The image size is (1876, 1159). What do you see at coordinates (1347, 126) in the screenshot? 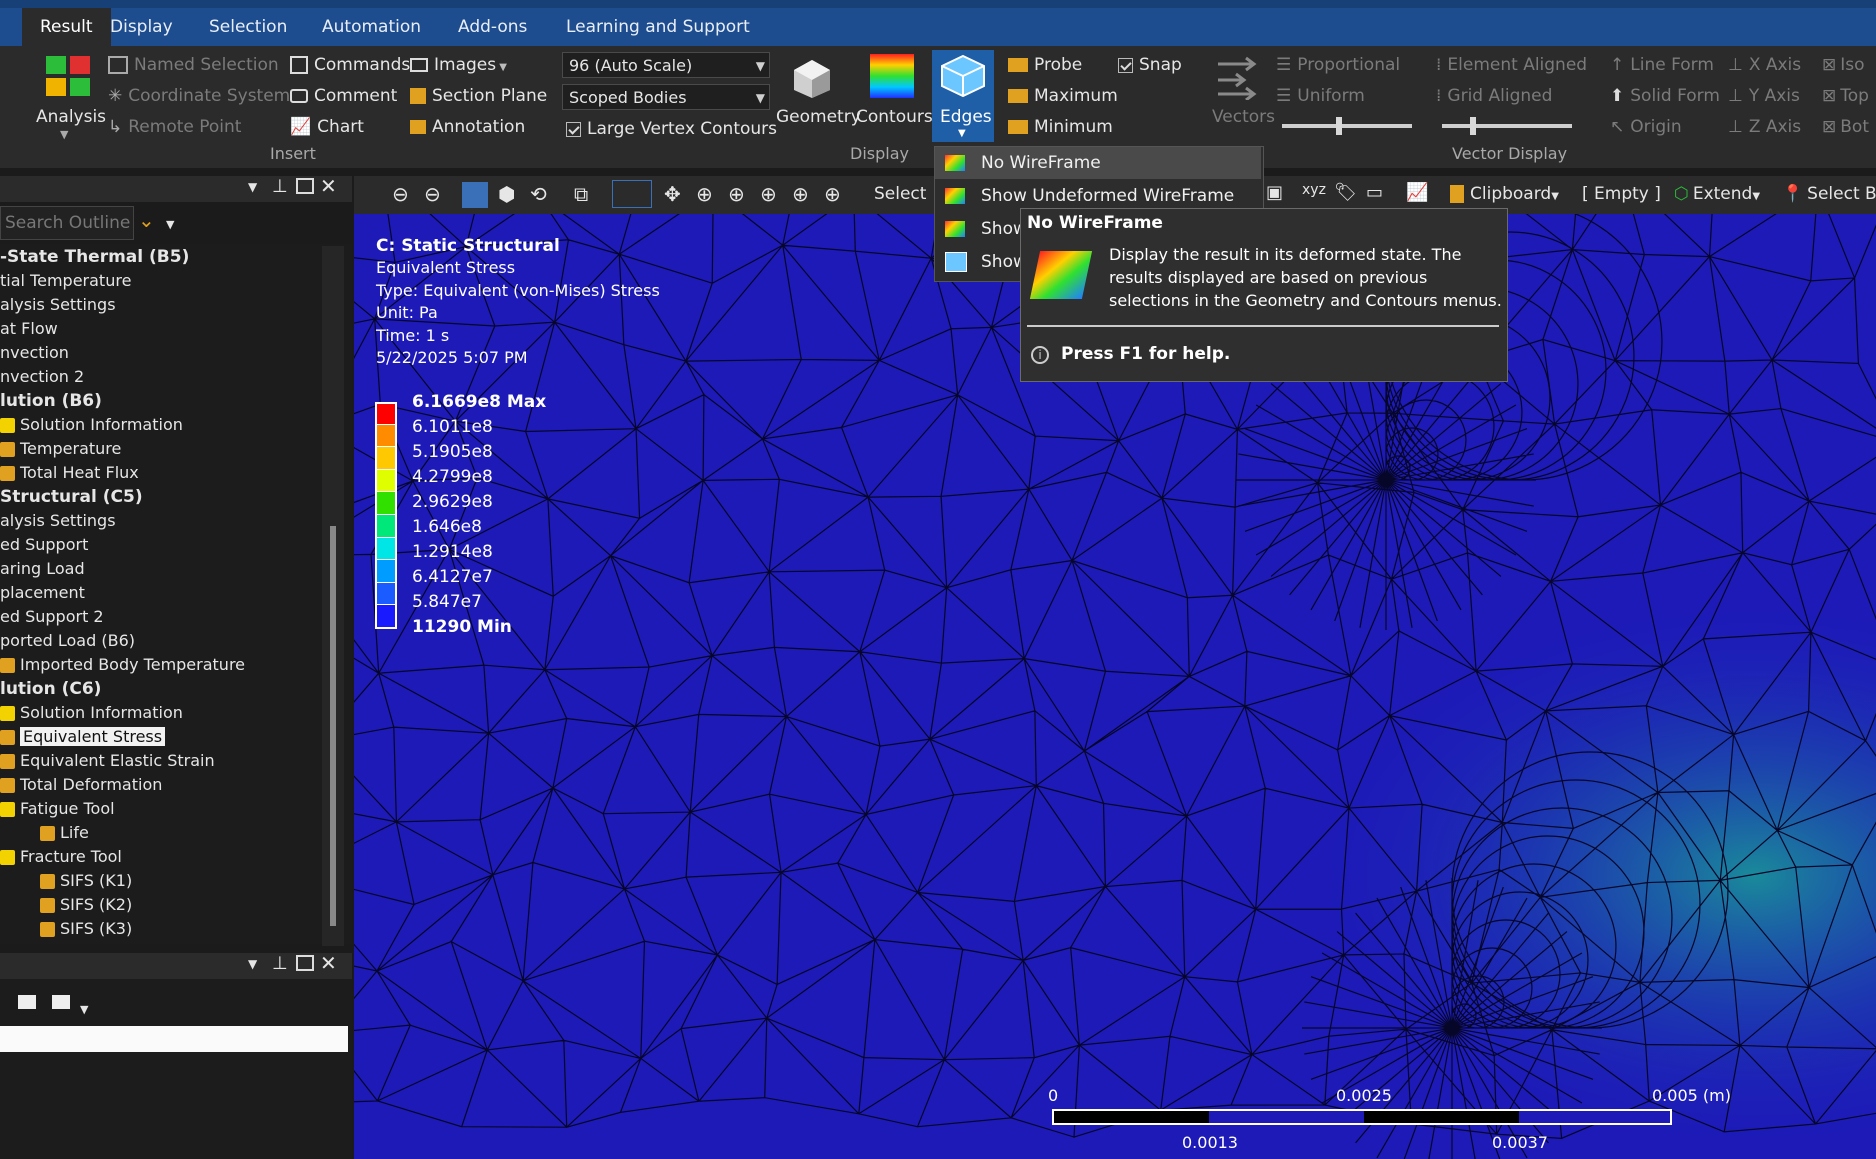
I see `vector-length-slider` at bounding box center [1347, 126].